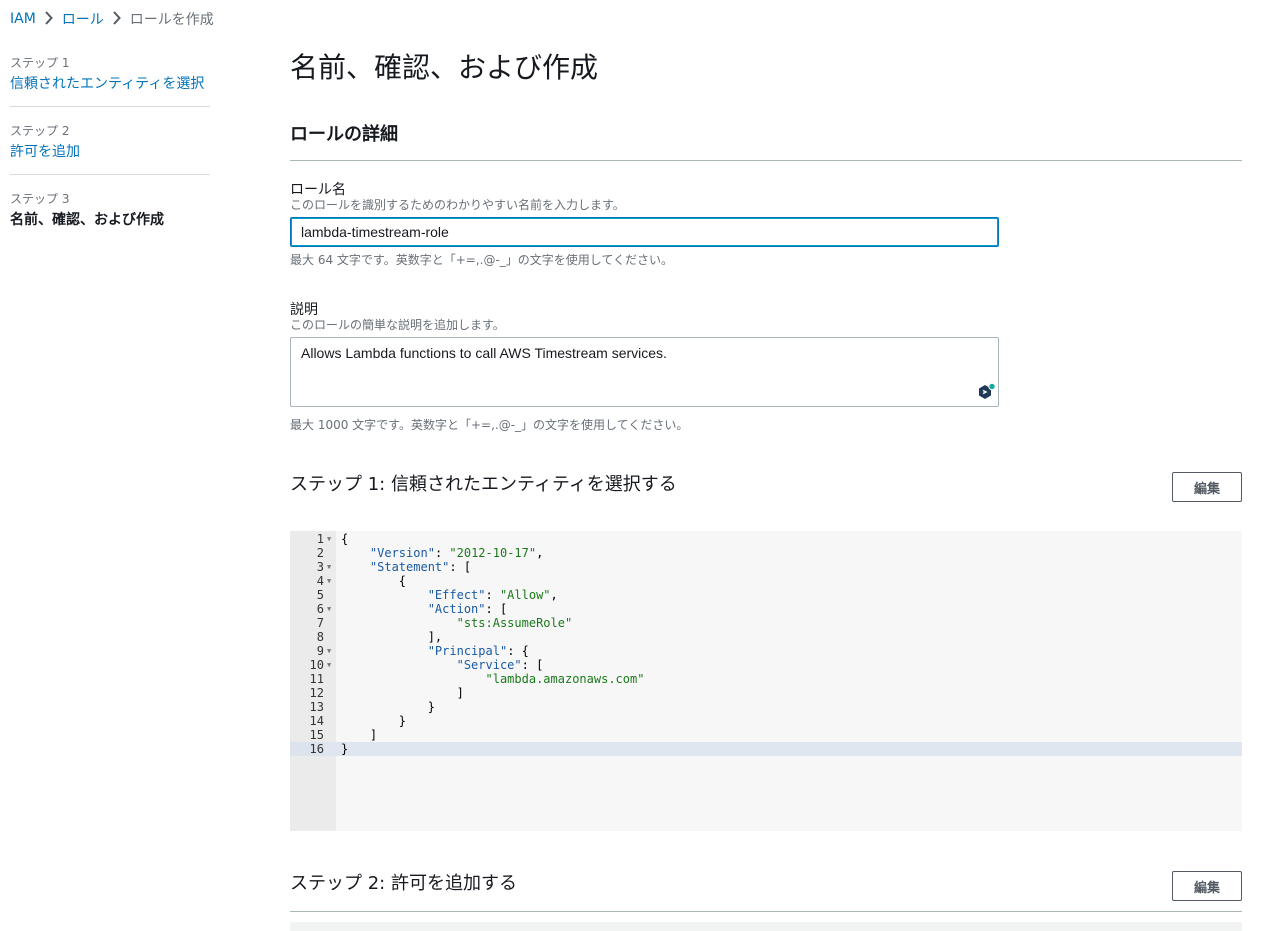  Describe the element at coordinates (320, 623) in the screenshot. I see `line-number: 7` at that location.